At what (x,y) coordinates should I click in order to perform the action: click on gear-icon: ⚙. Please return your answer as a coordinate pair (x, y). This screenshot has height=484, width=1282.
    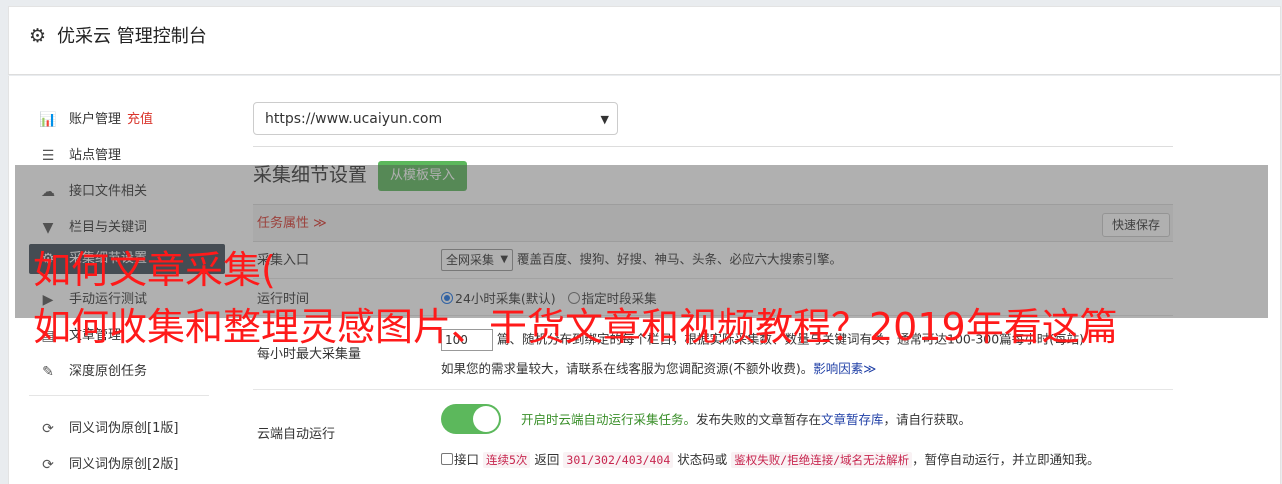
    Looking at the image, I should click on (38, 36).